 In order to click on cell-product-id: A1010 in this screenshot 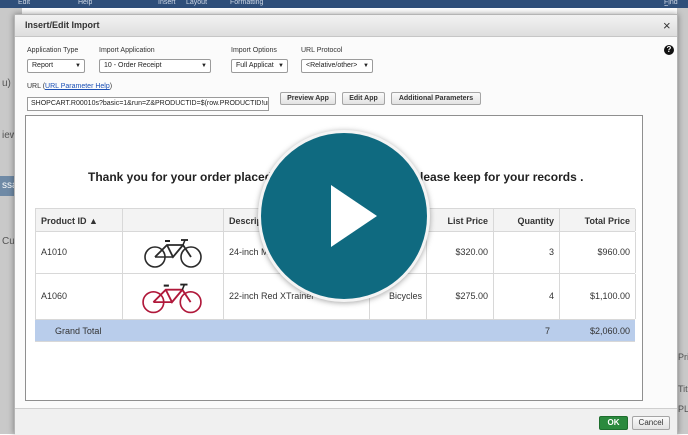, I will do `click(79, 252)`.